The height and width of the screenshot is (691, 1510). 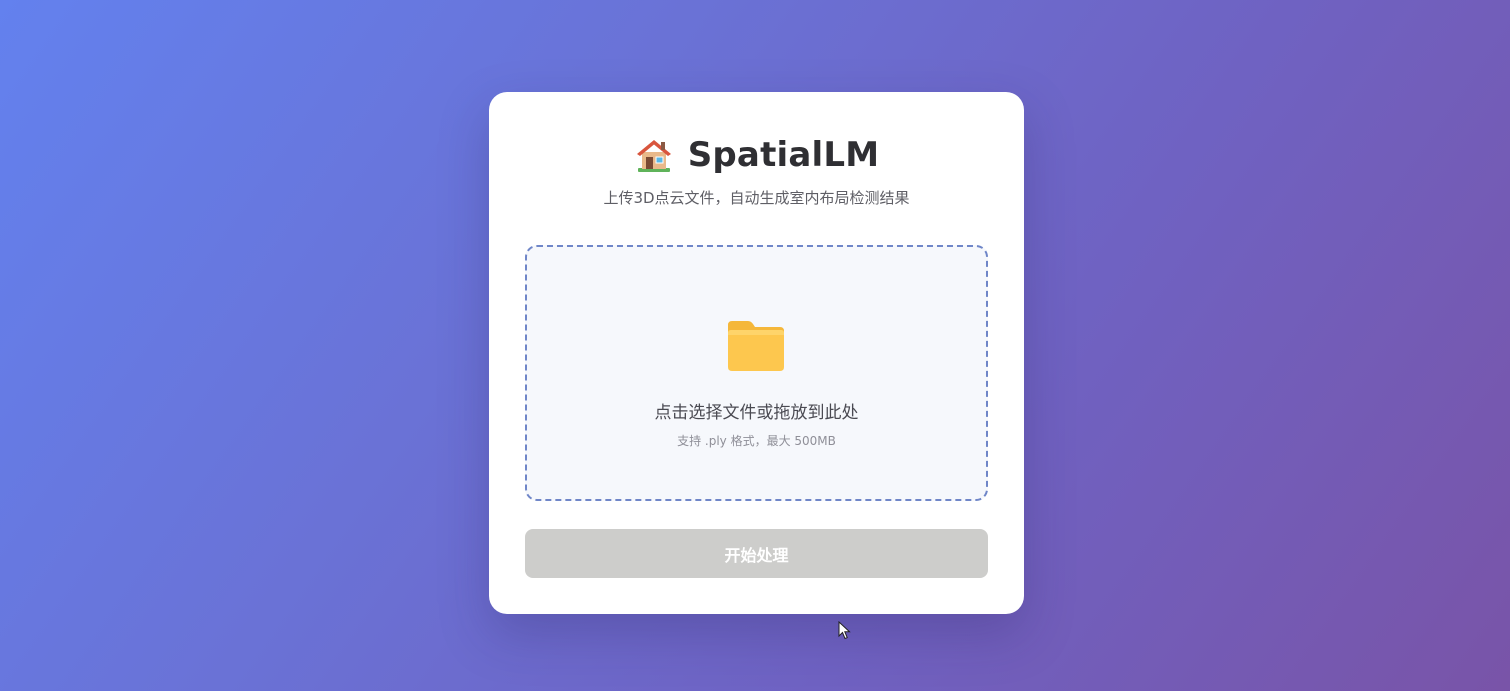 What do you see at coordinates (783, 155) in the screenshot?
I see `page-title: SpatialLM` at bounding box center [783, 155].